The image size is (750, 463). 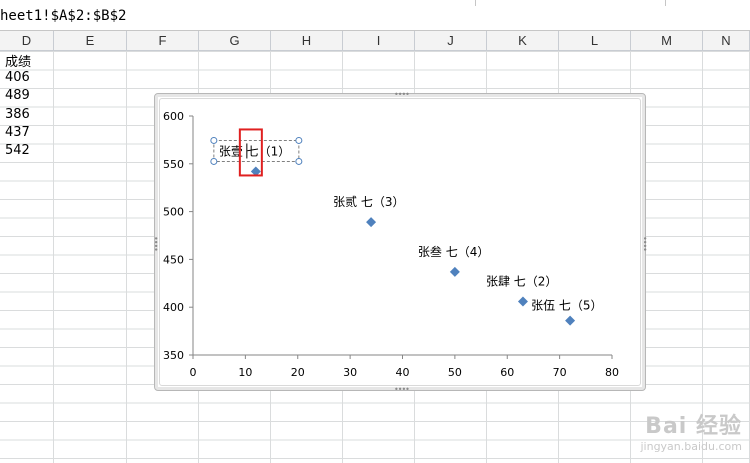 I want to click on data-point-label: 张壹 七（1）, so click(x=254, y=151).